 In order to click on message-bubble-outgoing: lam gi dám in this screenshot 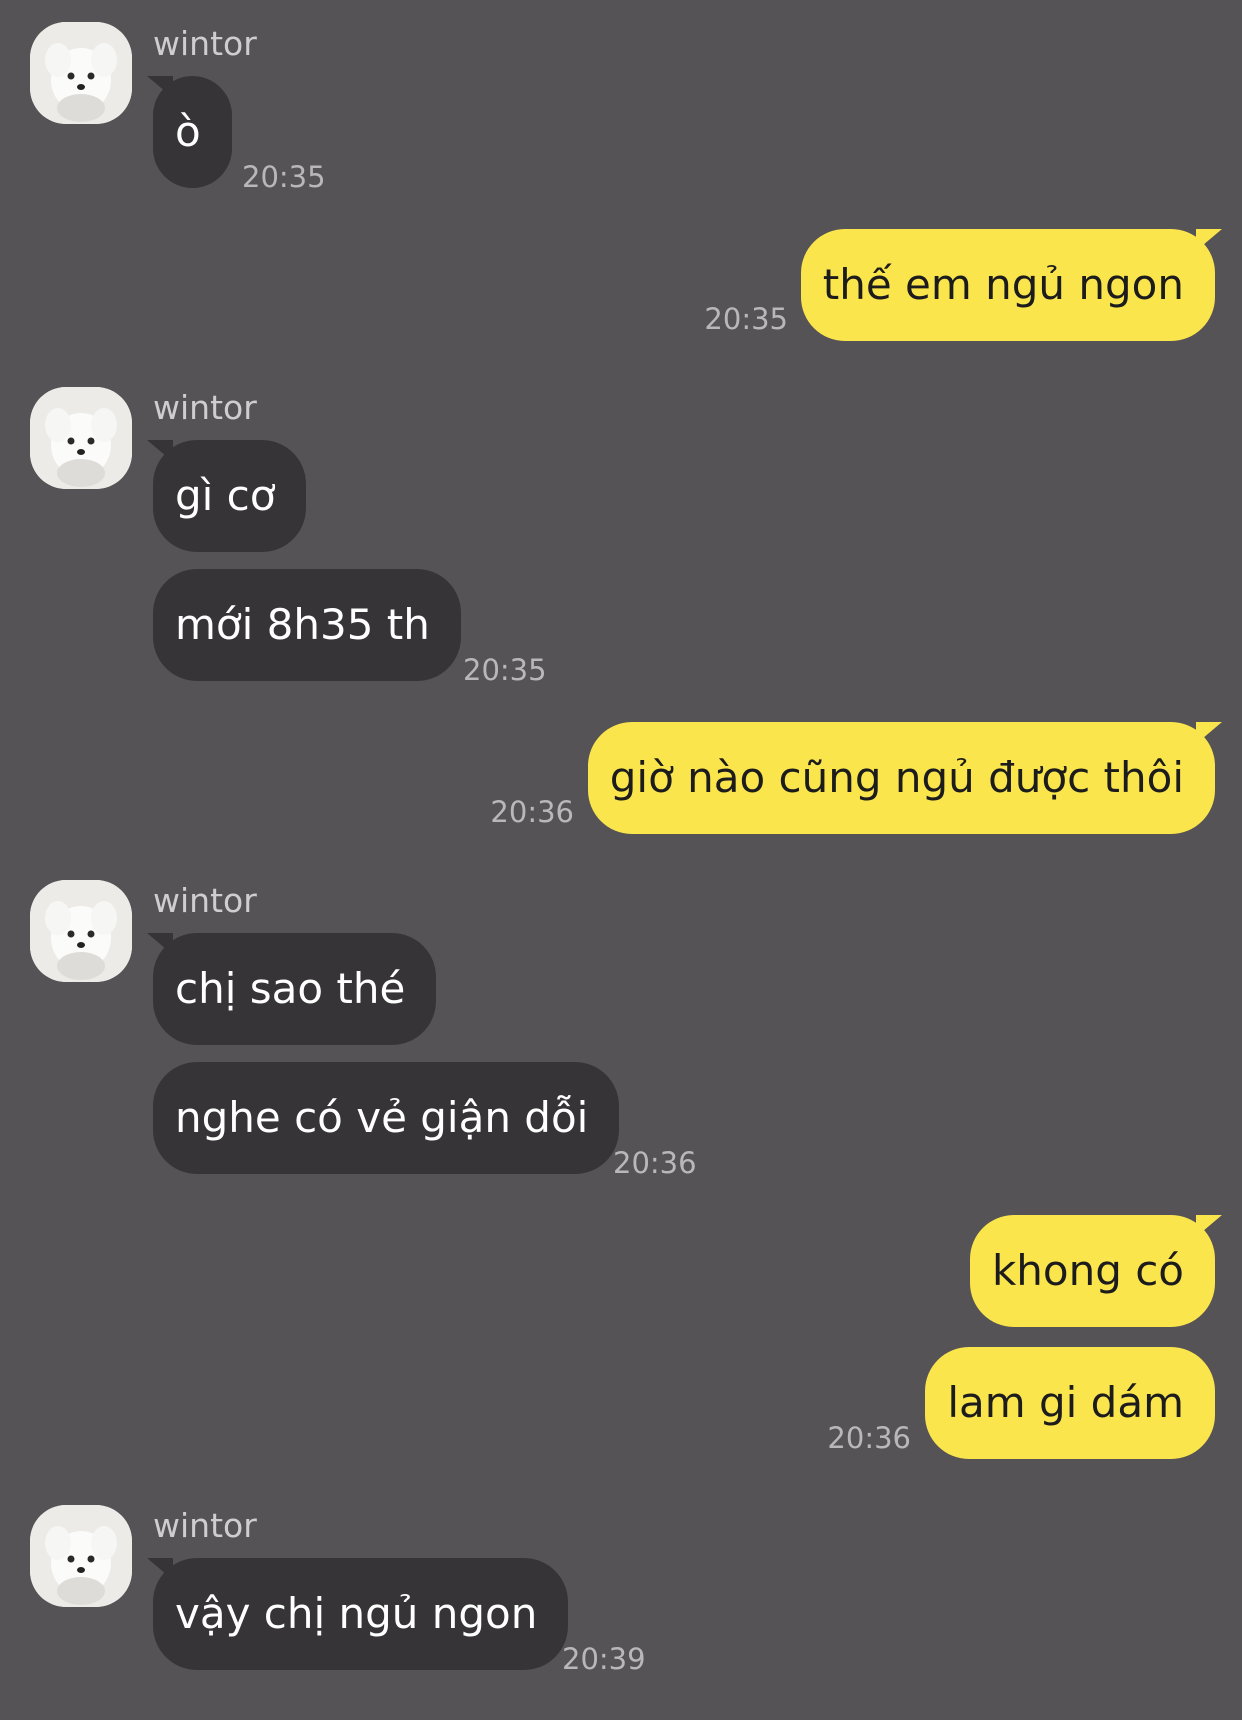, I will do `click(1070, 1403)`.